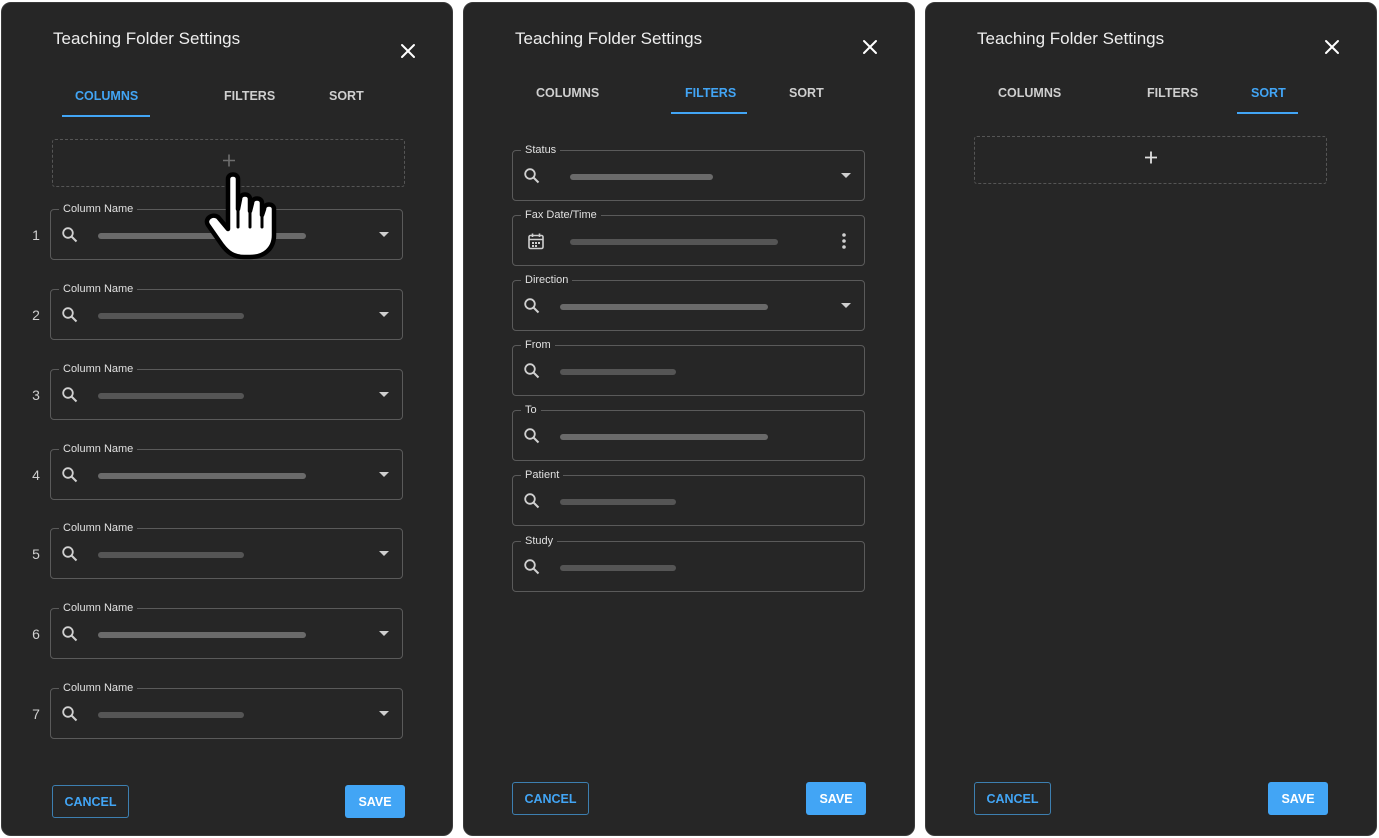 This screenshot has width=1379, height=838. What do you see at coordinates (688, 237) in the screenshot?
I see `fax-date-time-filter: Fax Date/Time` at bounding box center [688, 237].